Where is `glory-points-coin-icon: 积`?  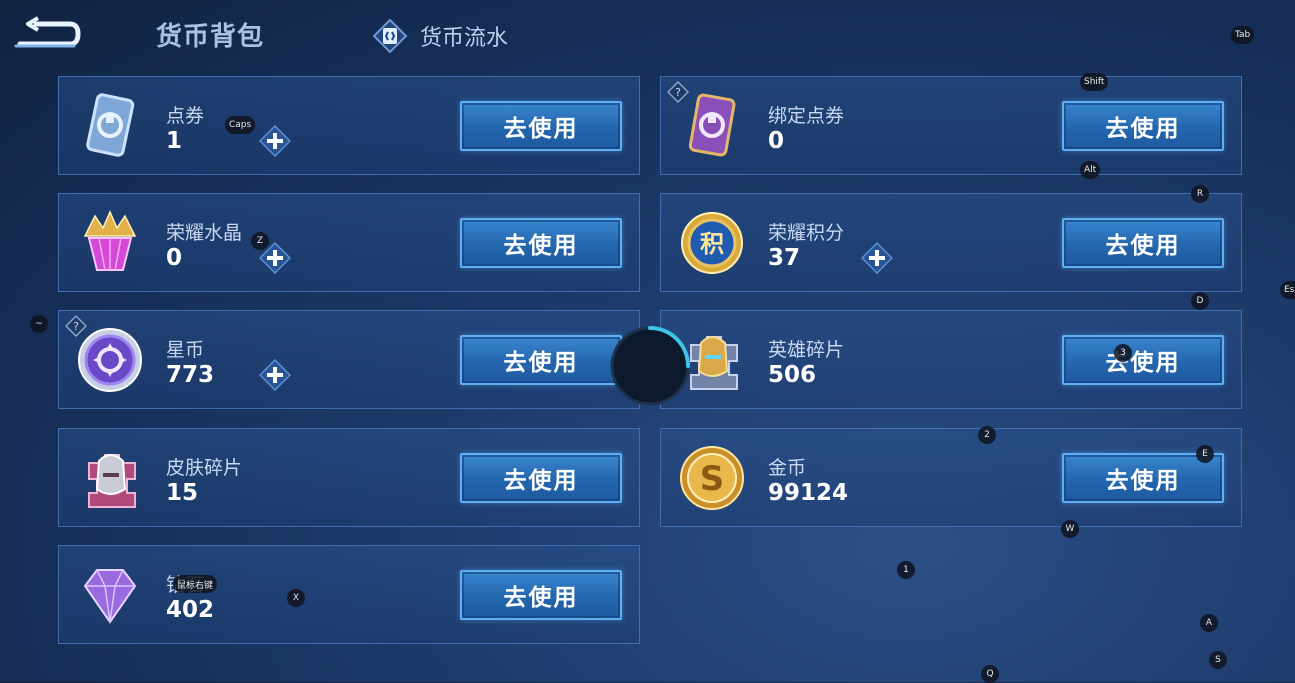 glory-points-coin-icon: 积 is located at coordinates (712, 243).